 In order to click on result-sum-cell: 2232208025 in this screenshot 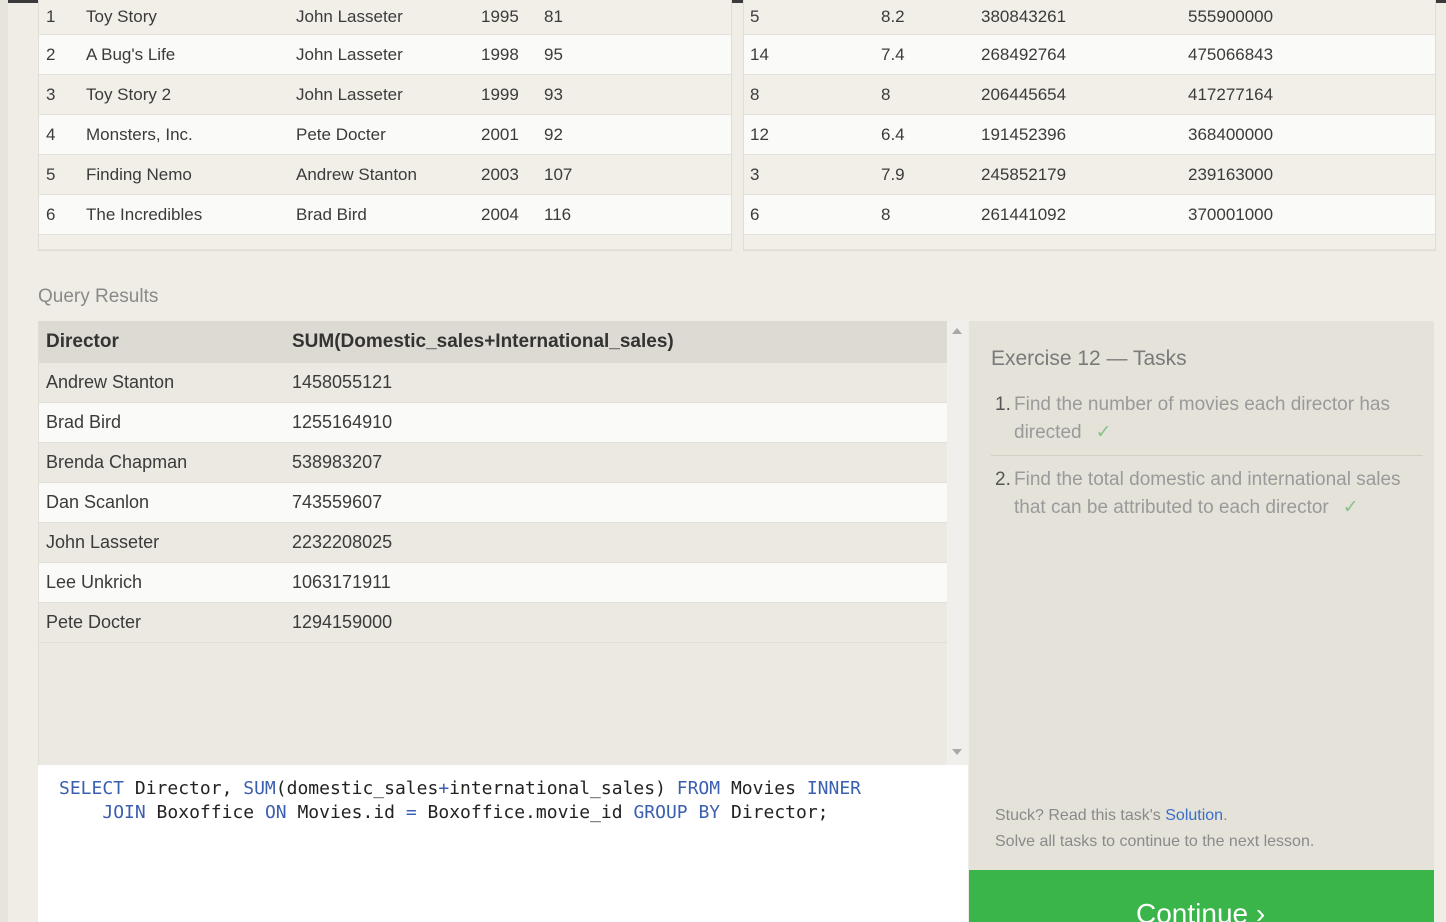, I will do `click(620, 542)`.